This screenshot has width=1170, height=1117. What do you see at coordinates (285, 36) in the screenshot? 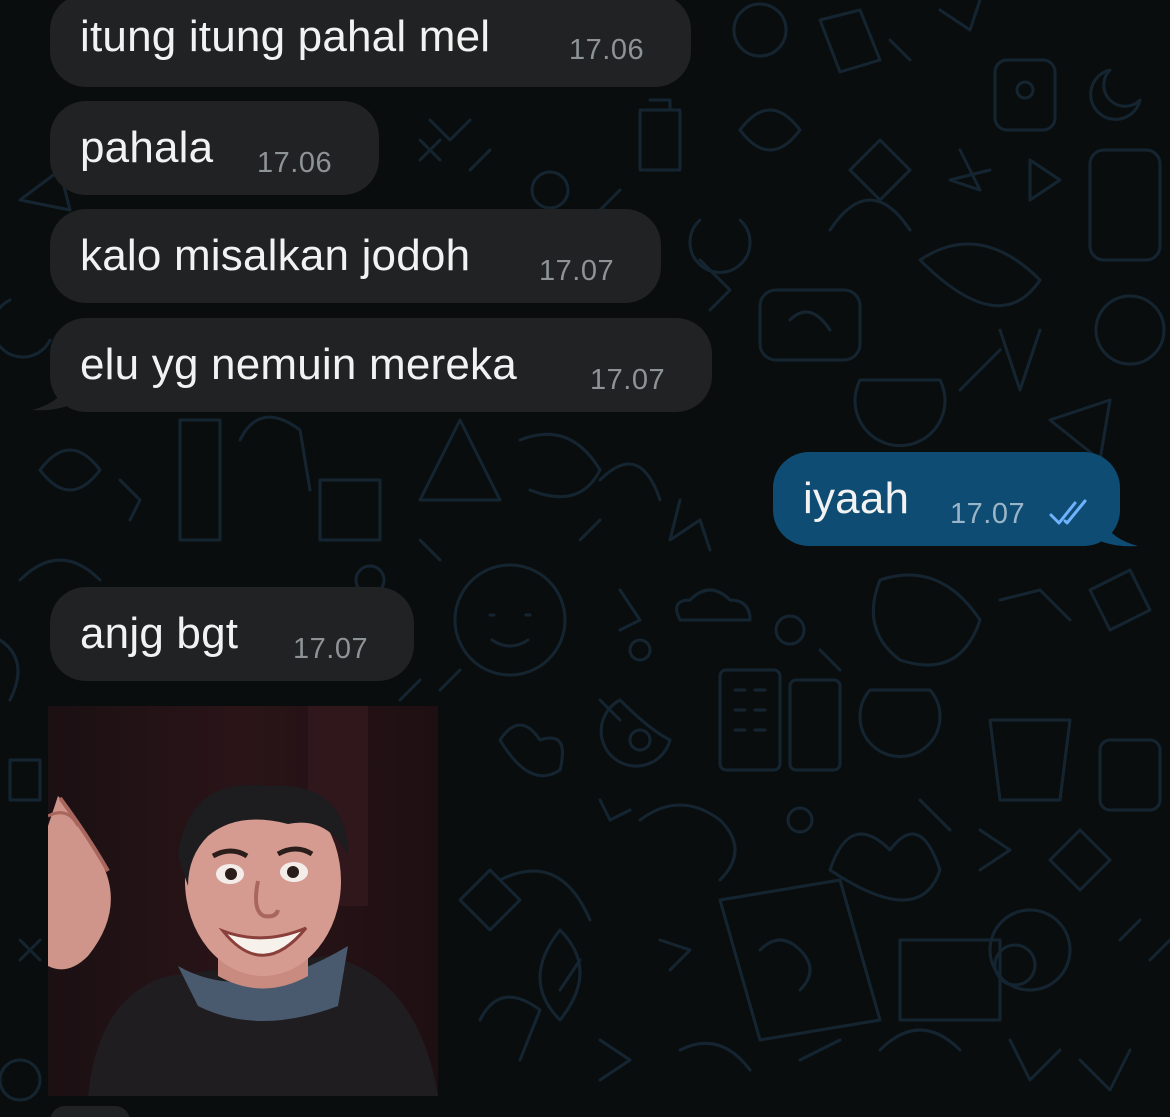
I see `message-text: itung itung pahal mel` at bounding box center [285, 36].